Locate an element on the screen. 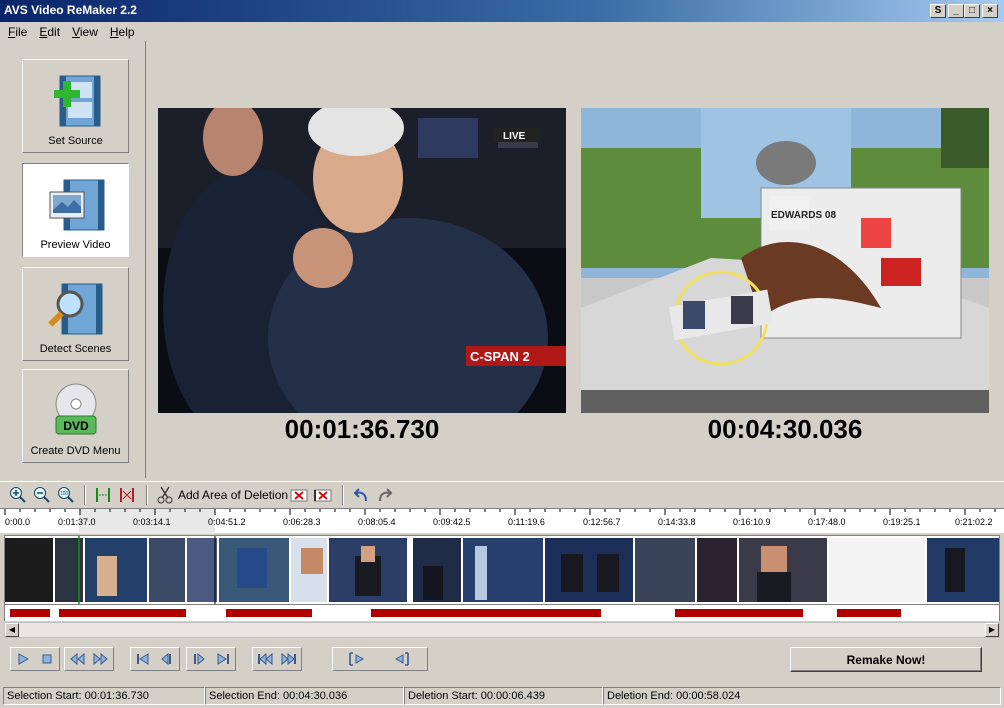 The height and width of the screenshot is (708, 1004). play-button is located at coordinates (23, 659).